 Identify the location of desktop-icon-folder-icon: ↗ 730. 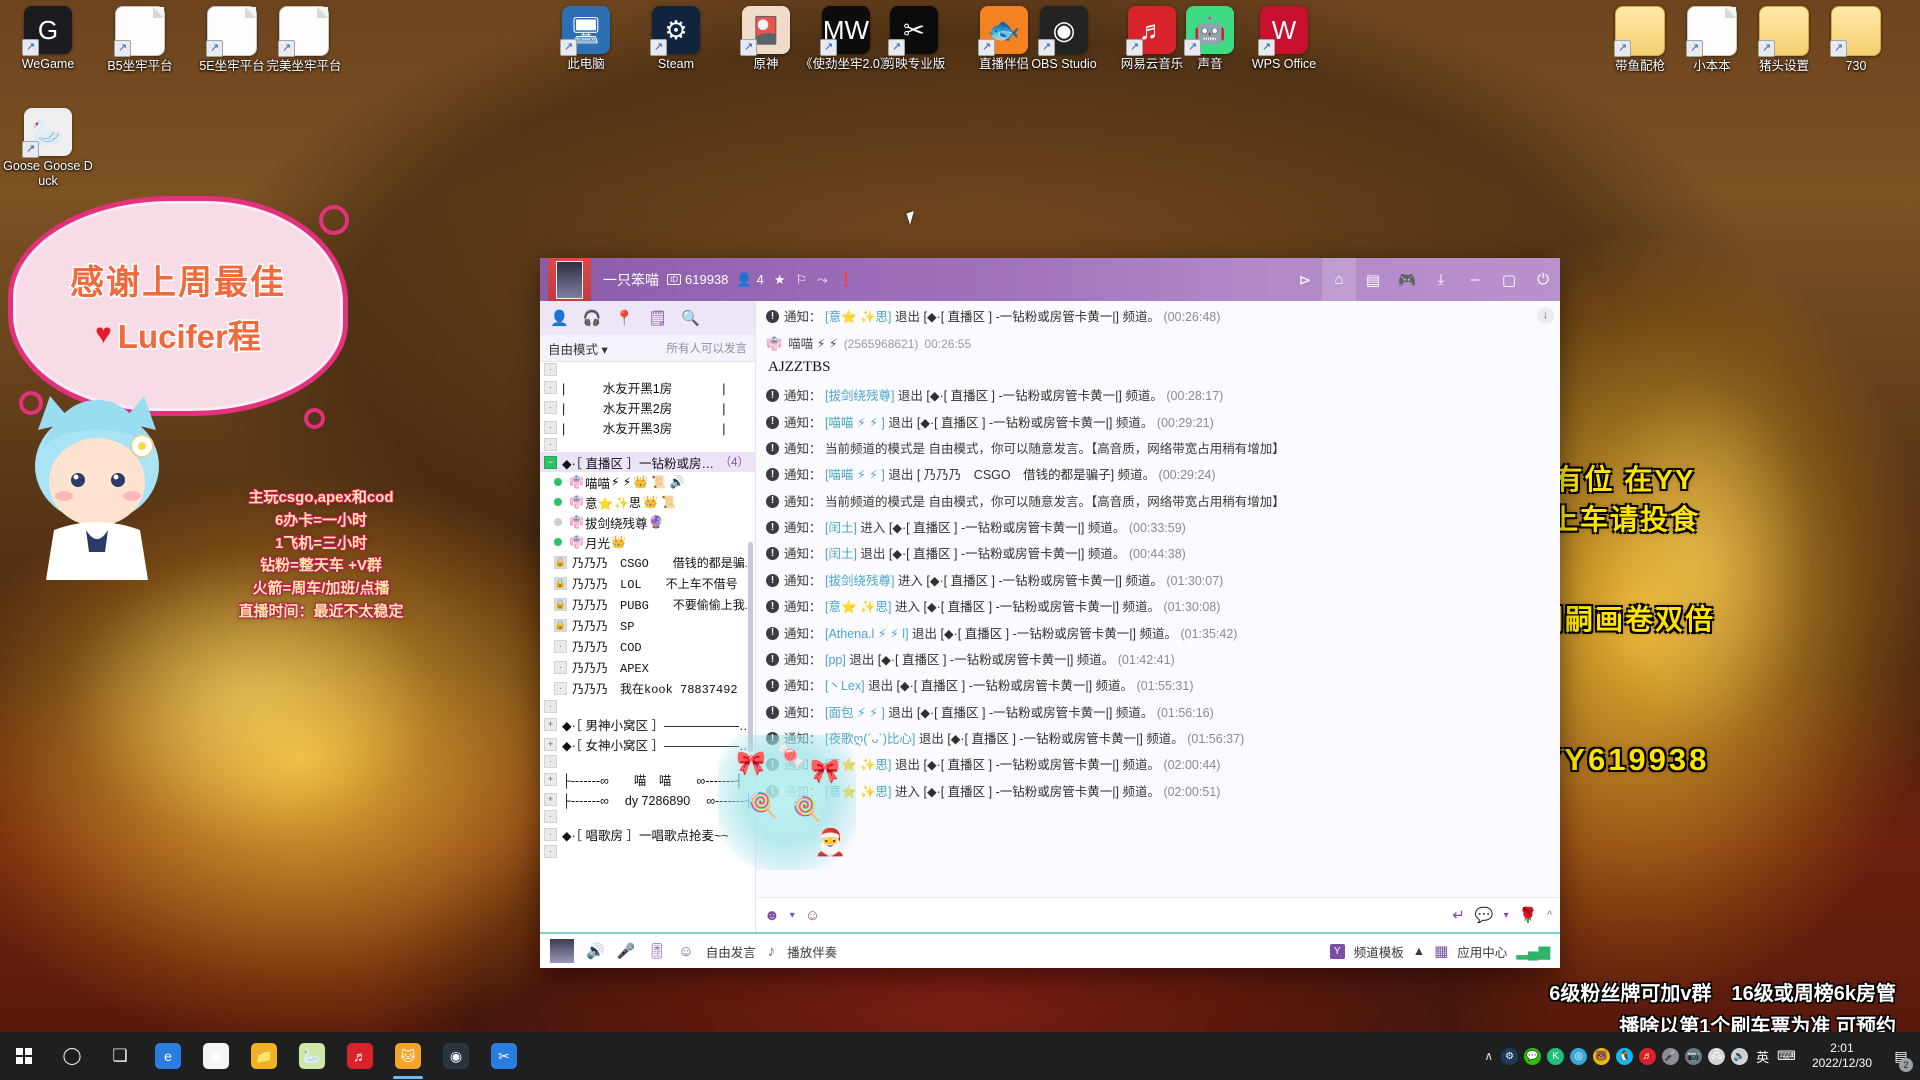
(1856, 40).